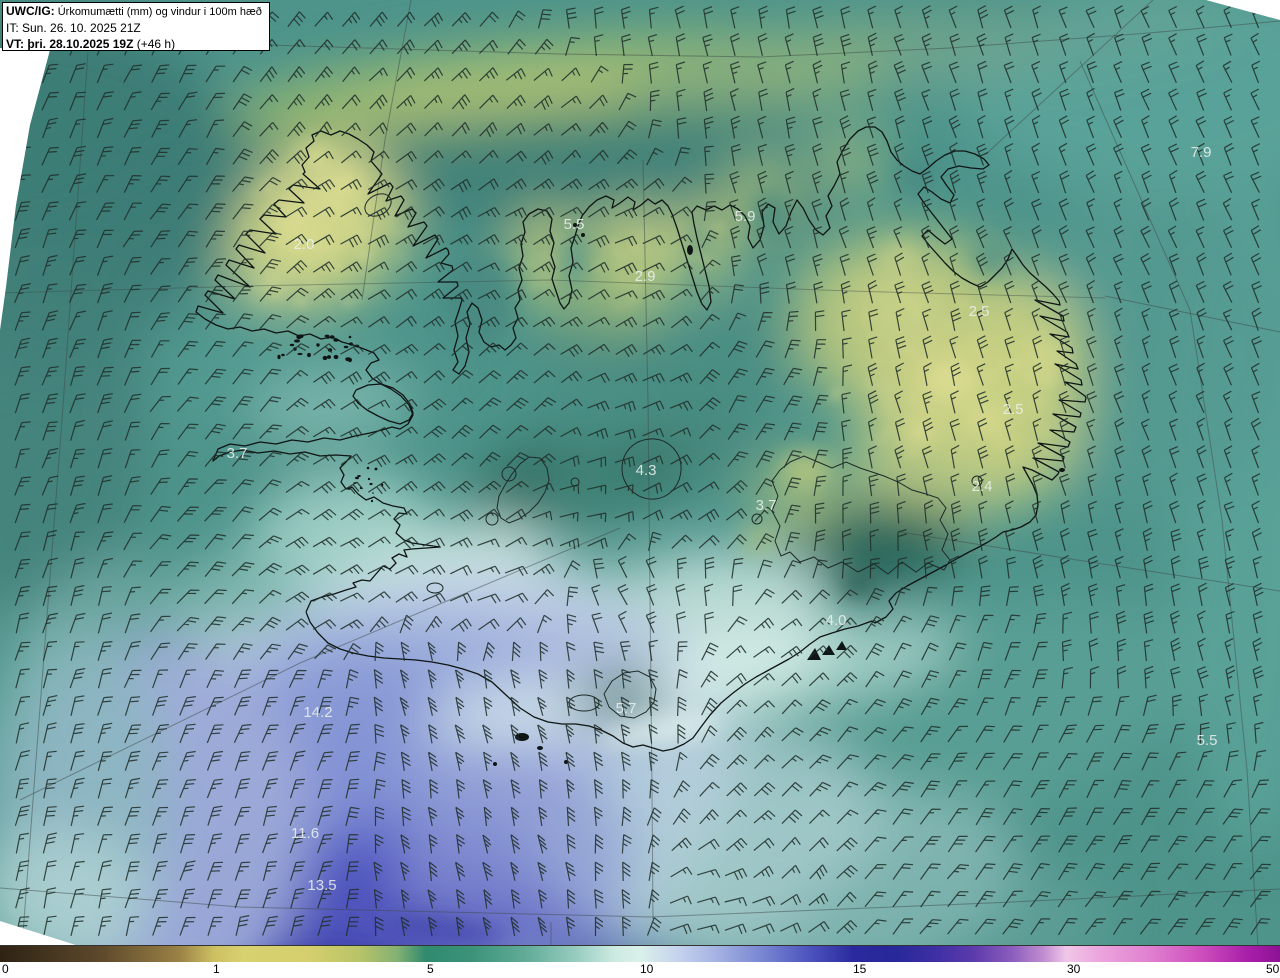  I want to click on svg-text: 4.0, so click(836, 620).